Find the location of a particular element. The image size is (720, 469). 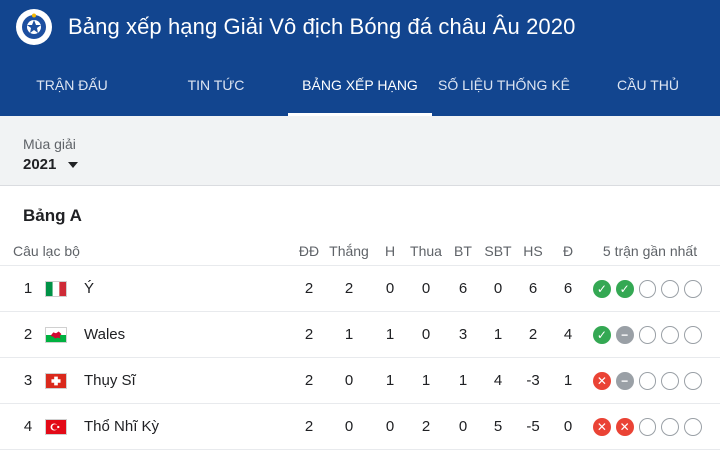

header-goals-against: SBT is located at coordinates (498, 250).